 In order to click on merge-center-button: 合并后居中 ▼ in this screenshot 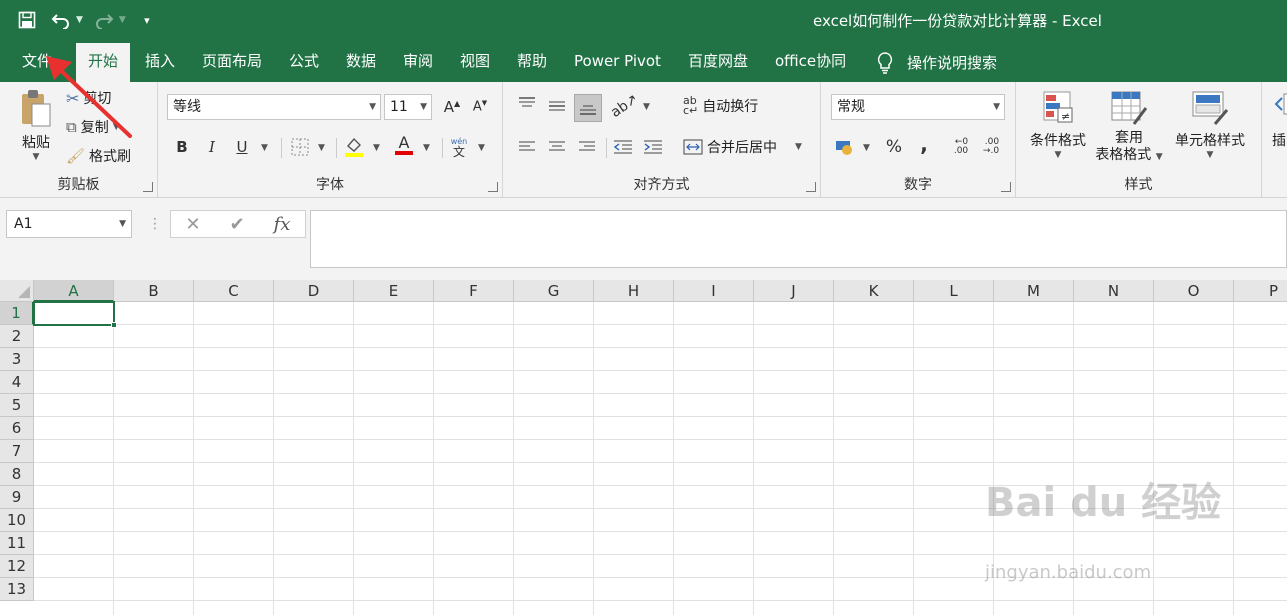, I will do `click(742, 147)`.